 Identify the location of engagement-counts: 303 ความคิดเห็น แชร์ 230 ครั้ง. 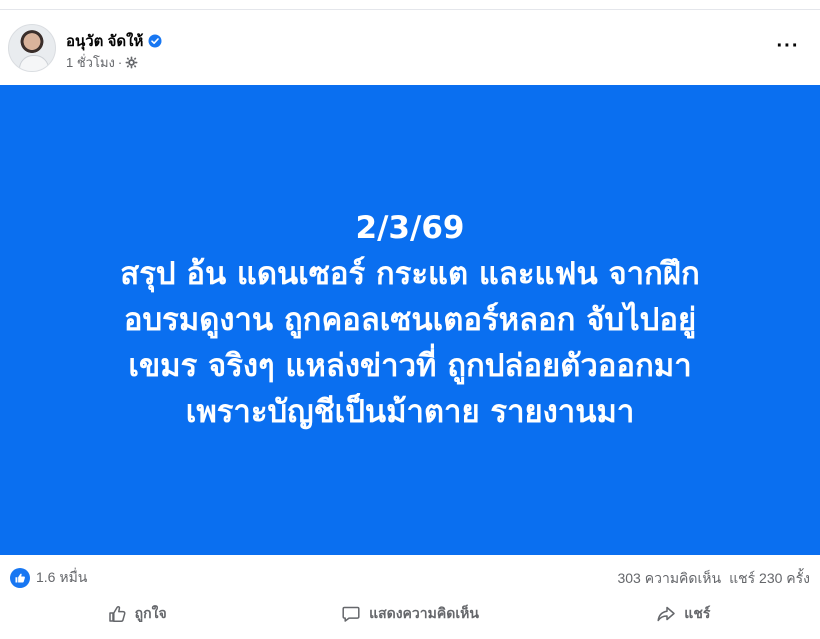
(713, 579).